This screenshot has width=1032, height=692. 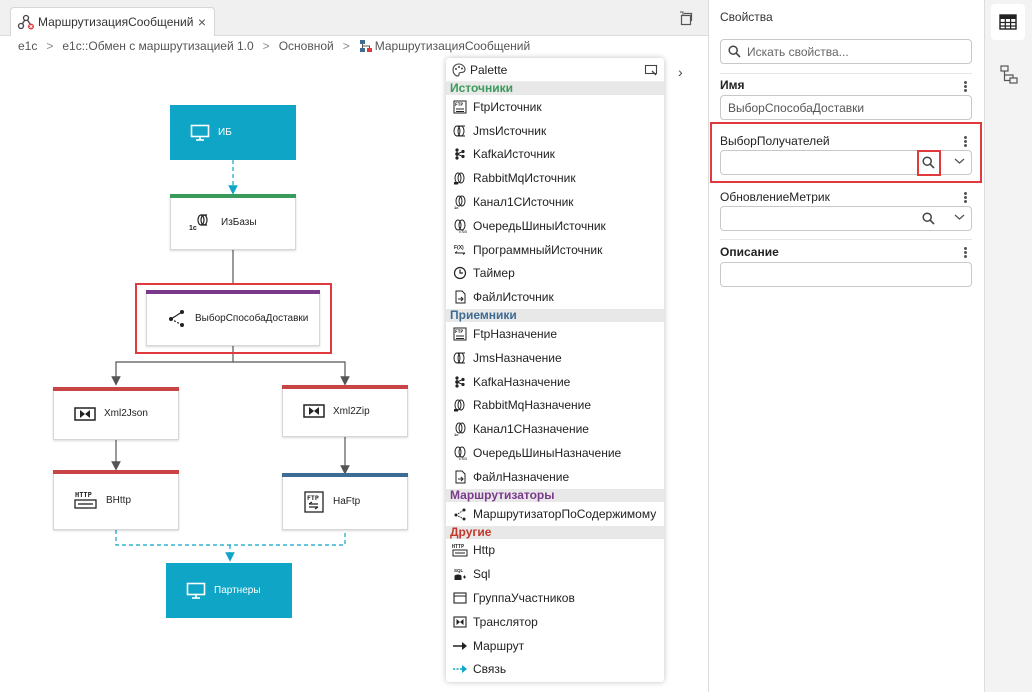 I want to click on palette-item: RabbitMqИсточник, so click(x=555, y=178).